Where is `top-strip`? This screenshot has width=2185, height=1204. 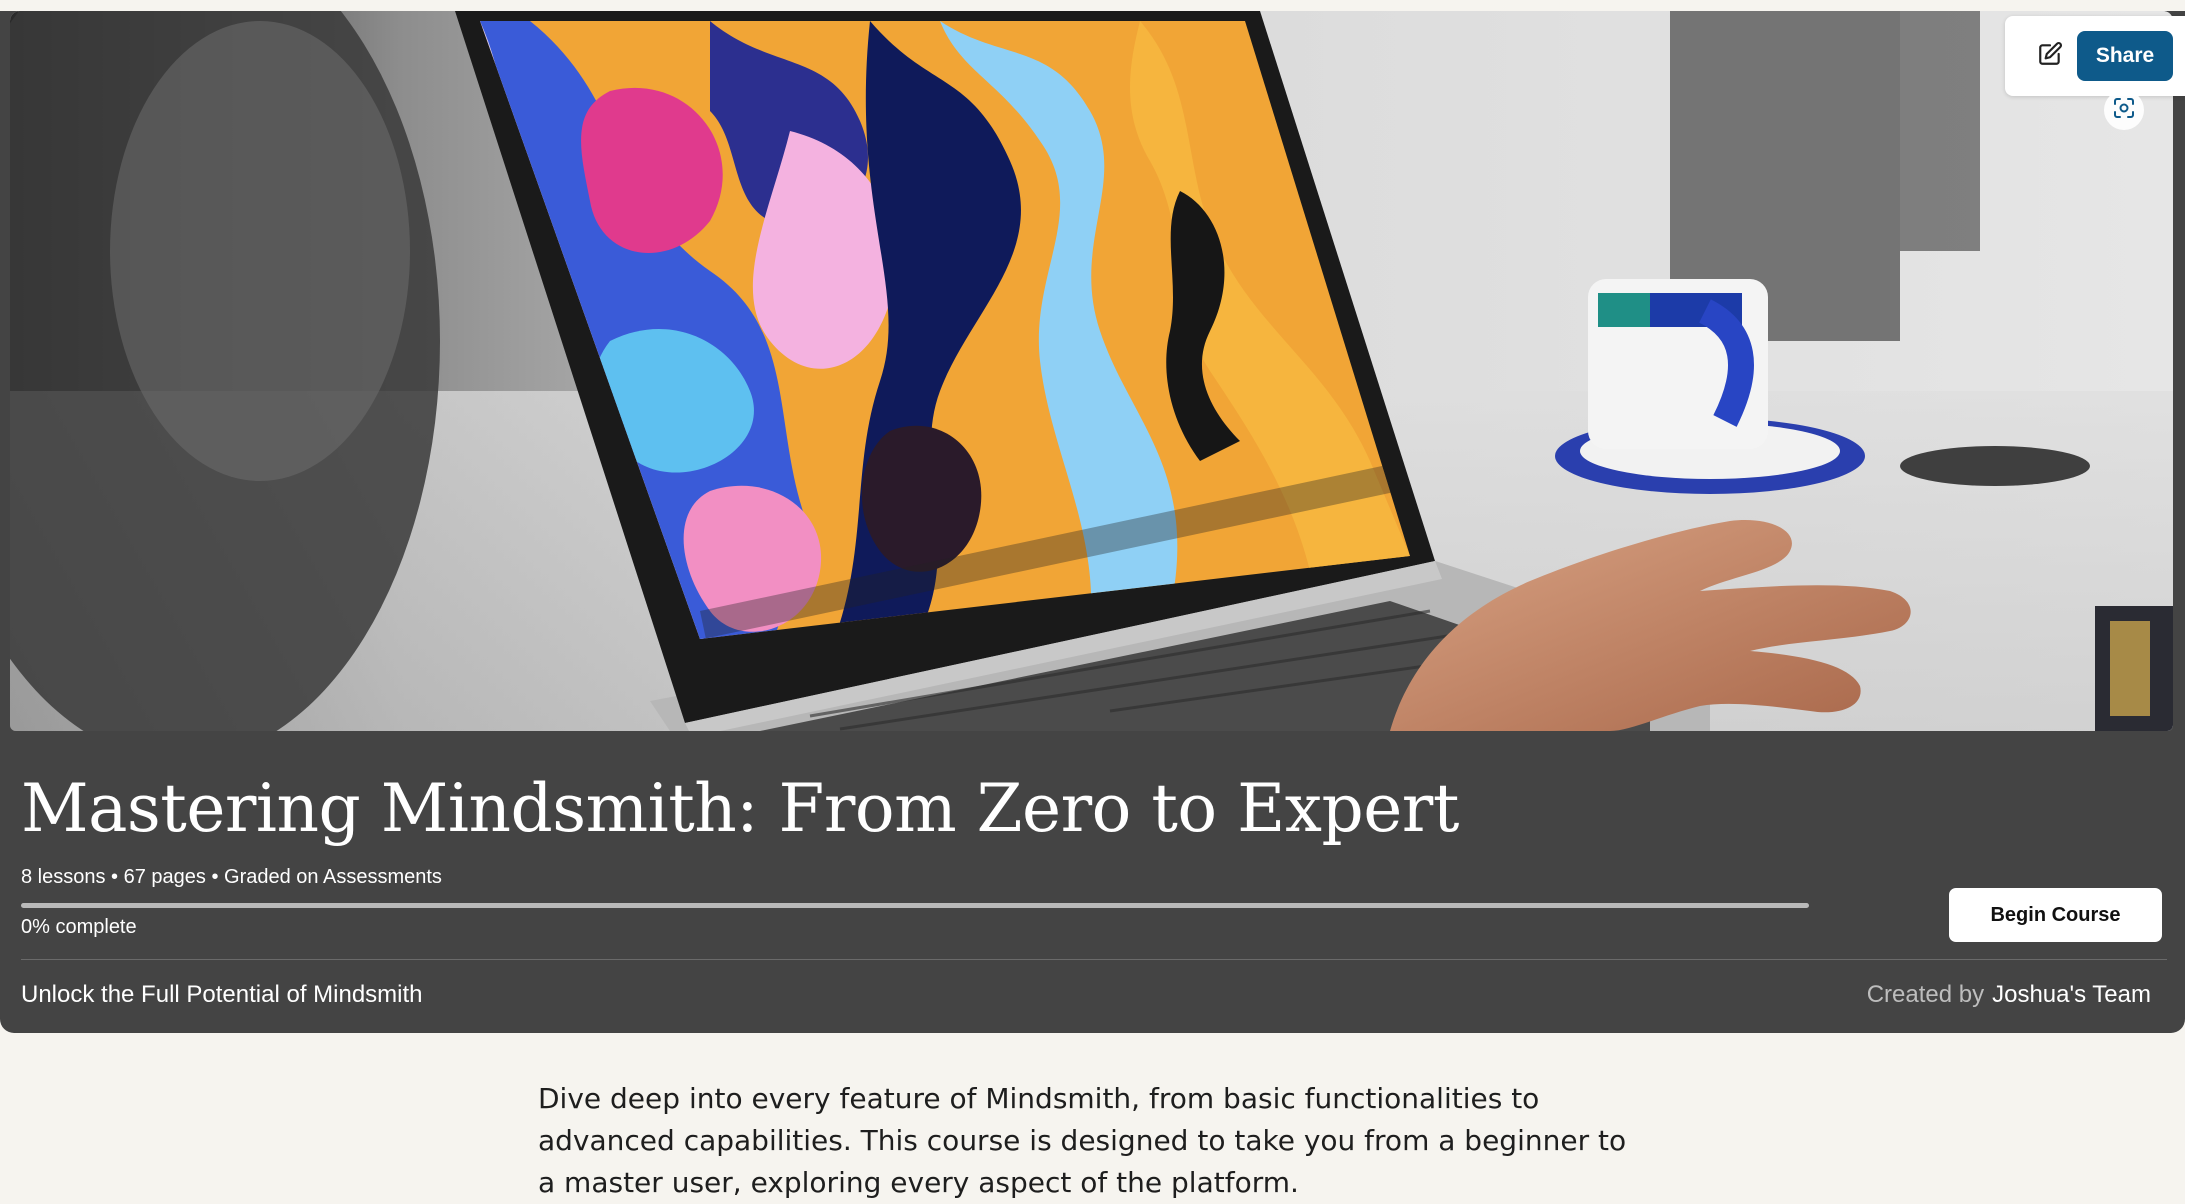
top-strip is located at coordinates (1092, 5).